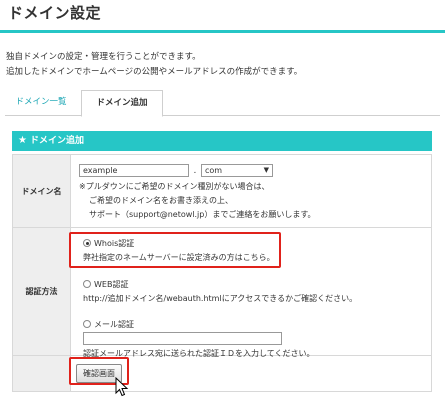 This screenshot has width=445, height=400. I want to click on page-description-line-2: 追加したドメインでホームページの公開やメールアドレスの作成ができます。, so click(154, 72).